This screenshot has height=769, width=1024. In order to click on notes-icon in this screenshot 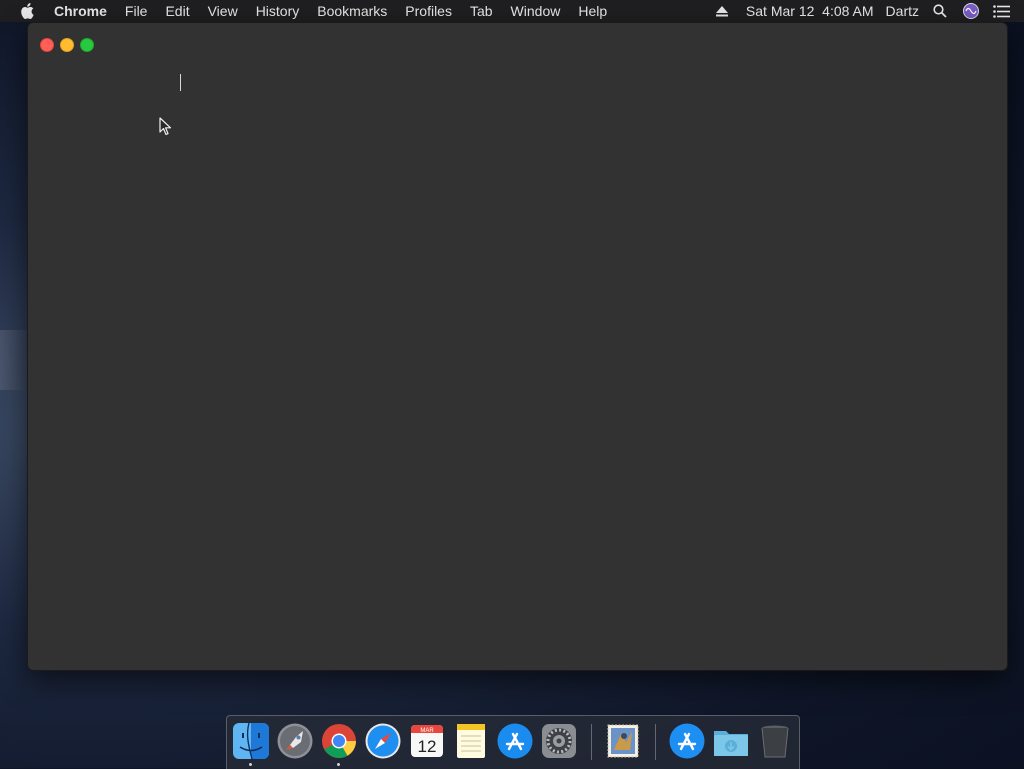, I will do `click(471, 741)`.